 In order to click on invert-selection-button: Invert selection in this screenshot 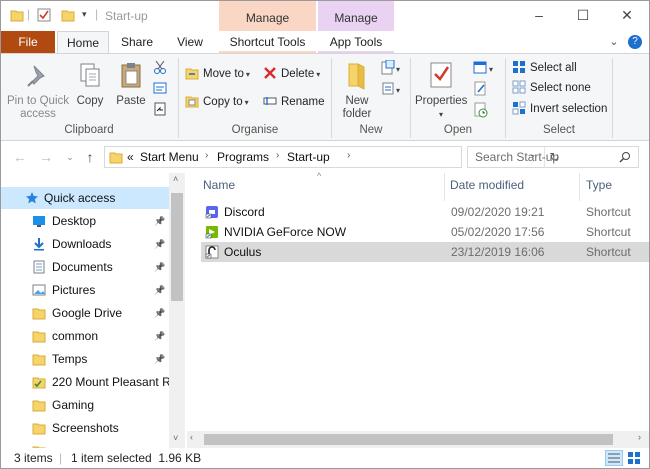, I will do `click(559, 109)`.